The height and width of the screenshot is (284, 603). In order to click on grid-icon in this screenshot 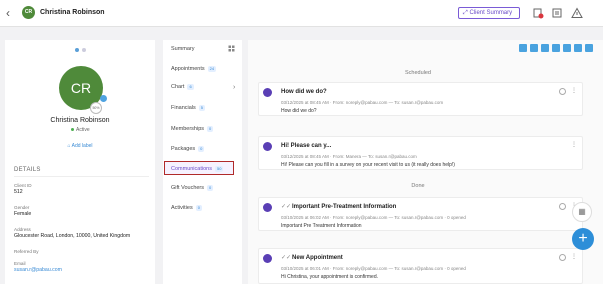, I will do `click(231, 48)`.